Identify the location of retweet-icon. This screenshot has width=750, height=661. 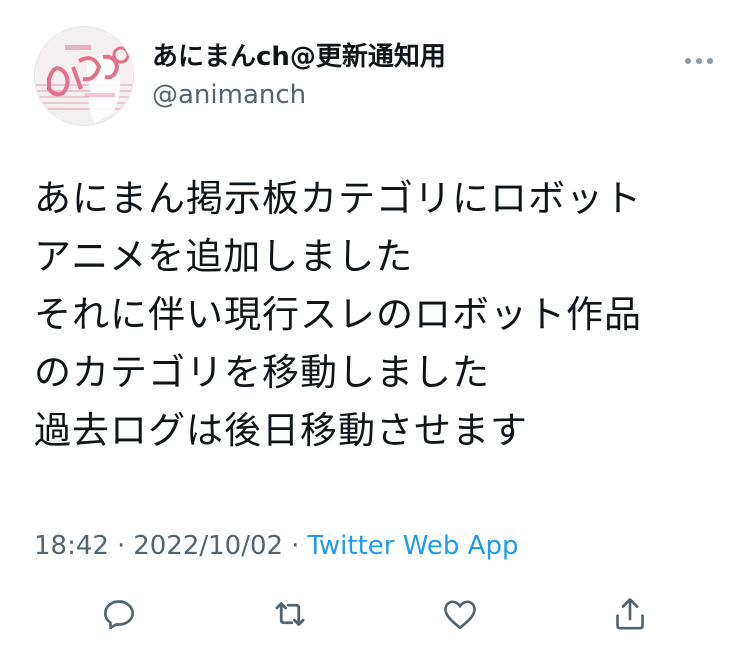
(290, 614).